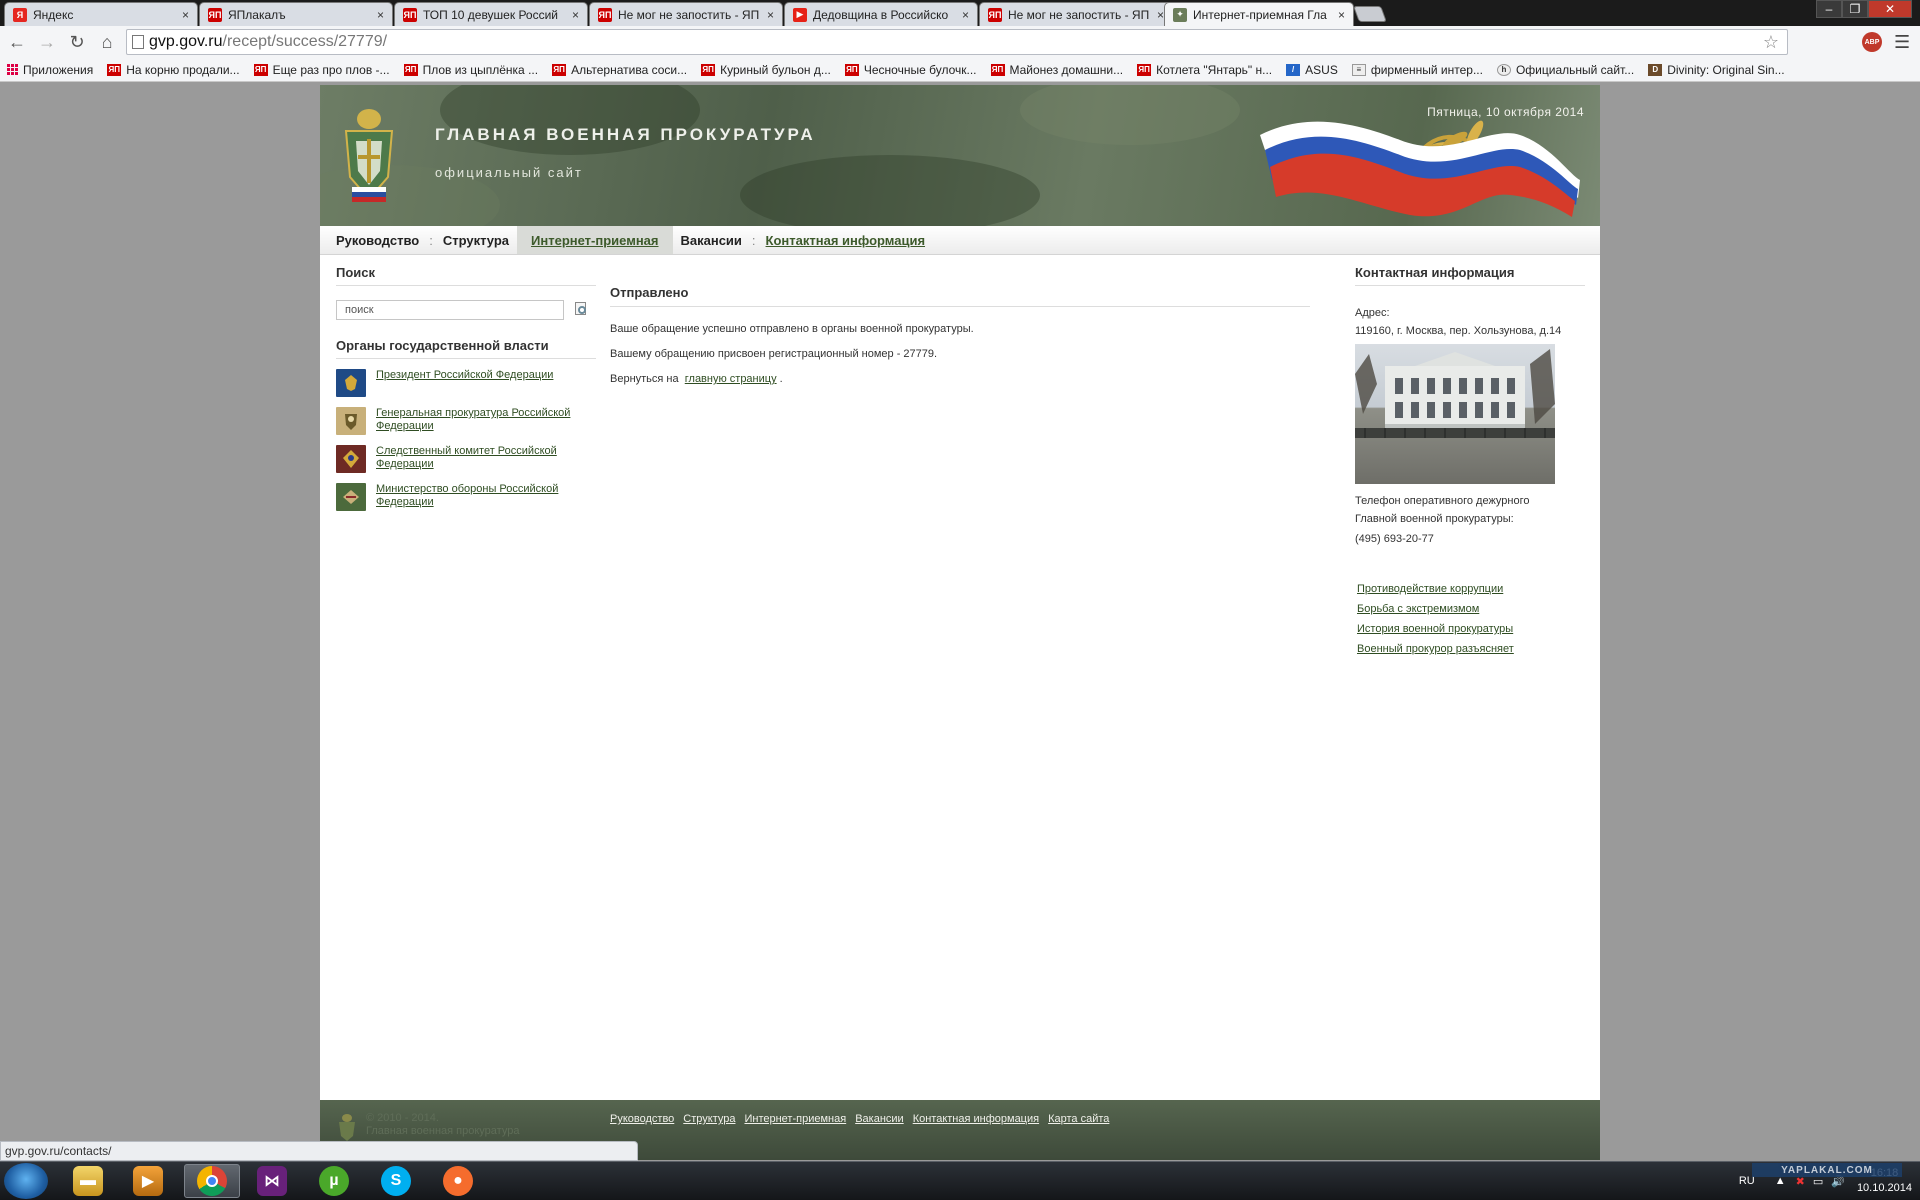 This screenshot has width=1920, height=1200. What do you see at coordinates (960, 1180) in the screenshot?
I see `windows-taskbar: ▬ ▶ ⋈ µ S ● RU ▲ ✖ ▭ 🔊 16:18 10.10.2014` at bounding box center [960, 1180].